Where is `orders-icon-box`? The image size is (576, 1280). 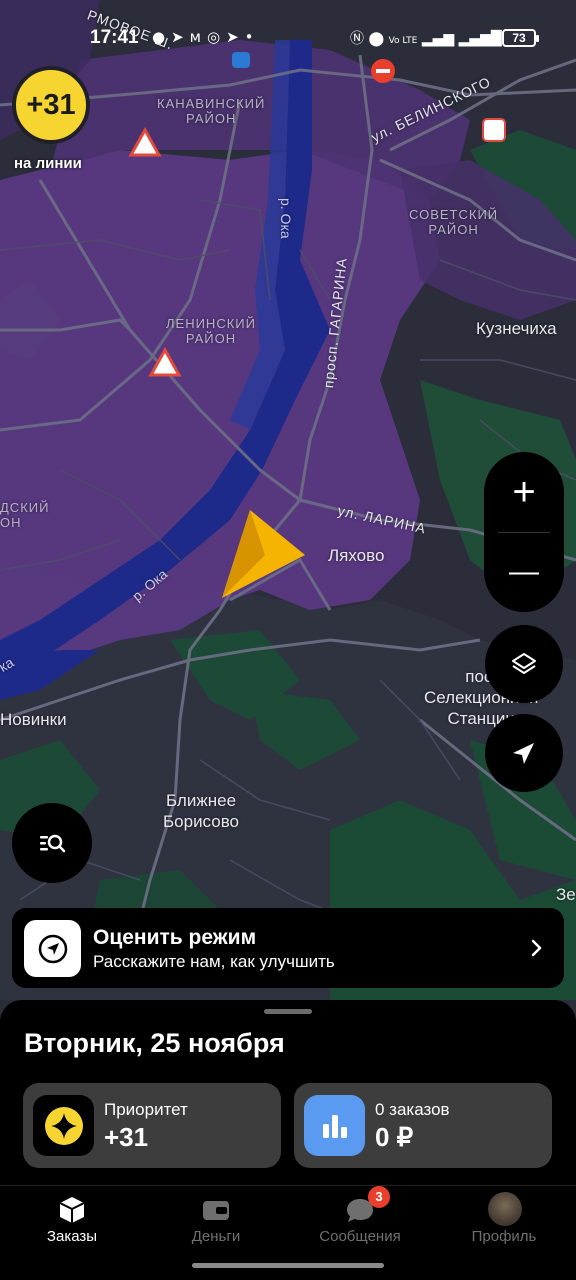
orders-icon-box is located at coordinates (334, 1125).